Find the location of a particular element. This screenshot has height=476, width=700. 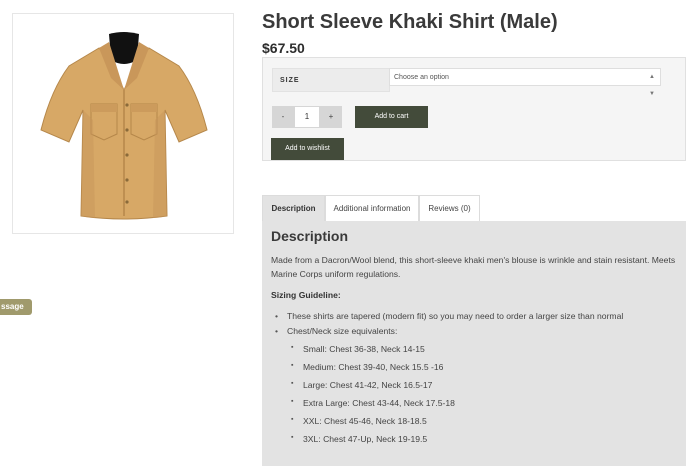

size-list-item: XXL: Chest 45-46, Neck 18-18.5 is located at coordinates (359, 421).